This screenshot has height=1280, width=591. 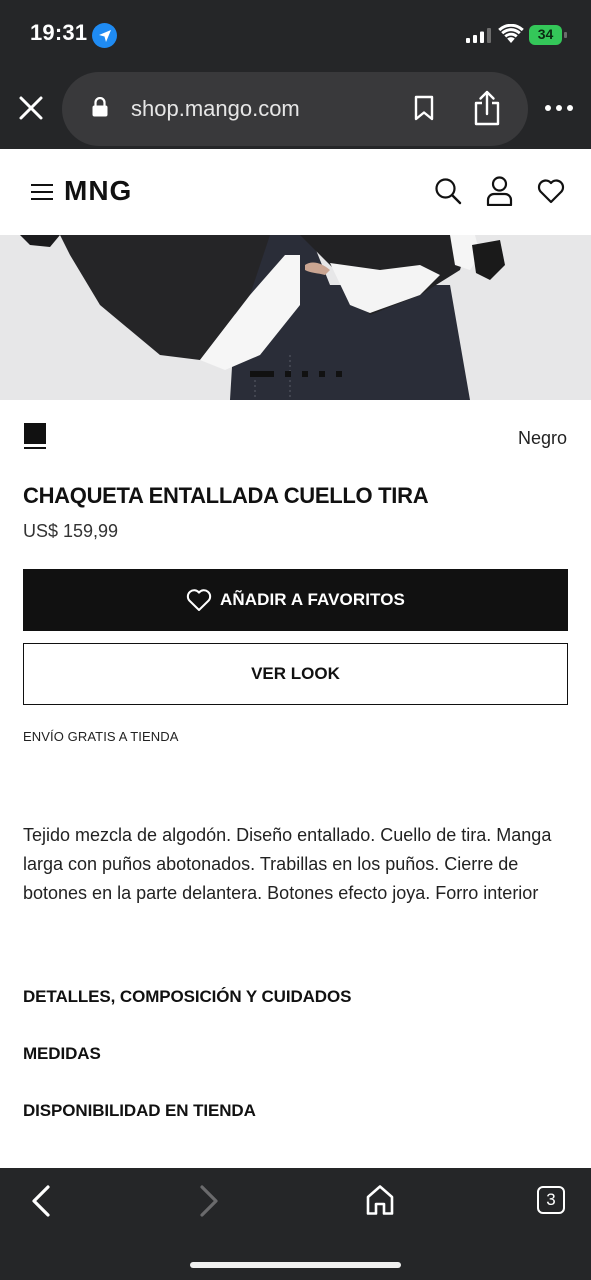 I want to click on color-swatch, so click(x=35, y=436).